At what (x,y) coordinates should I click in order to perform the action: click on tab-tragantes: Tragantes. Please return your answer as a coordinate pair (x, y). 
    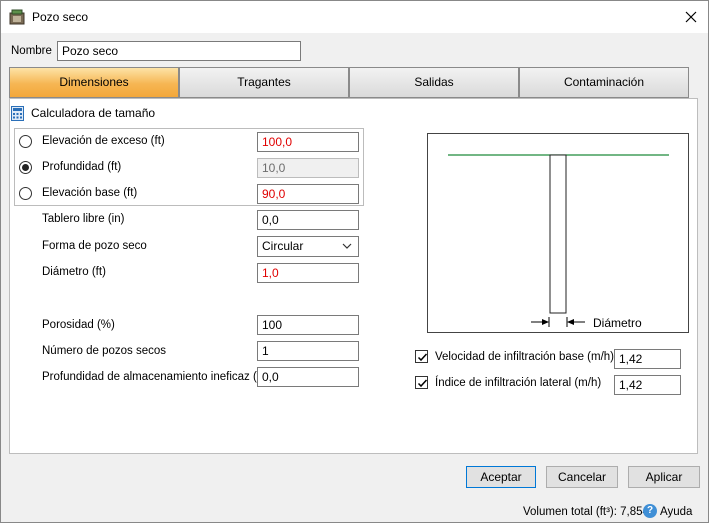
    Looking at the image, I should click on (264, 82).